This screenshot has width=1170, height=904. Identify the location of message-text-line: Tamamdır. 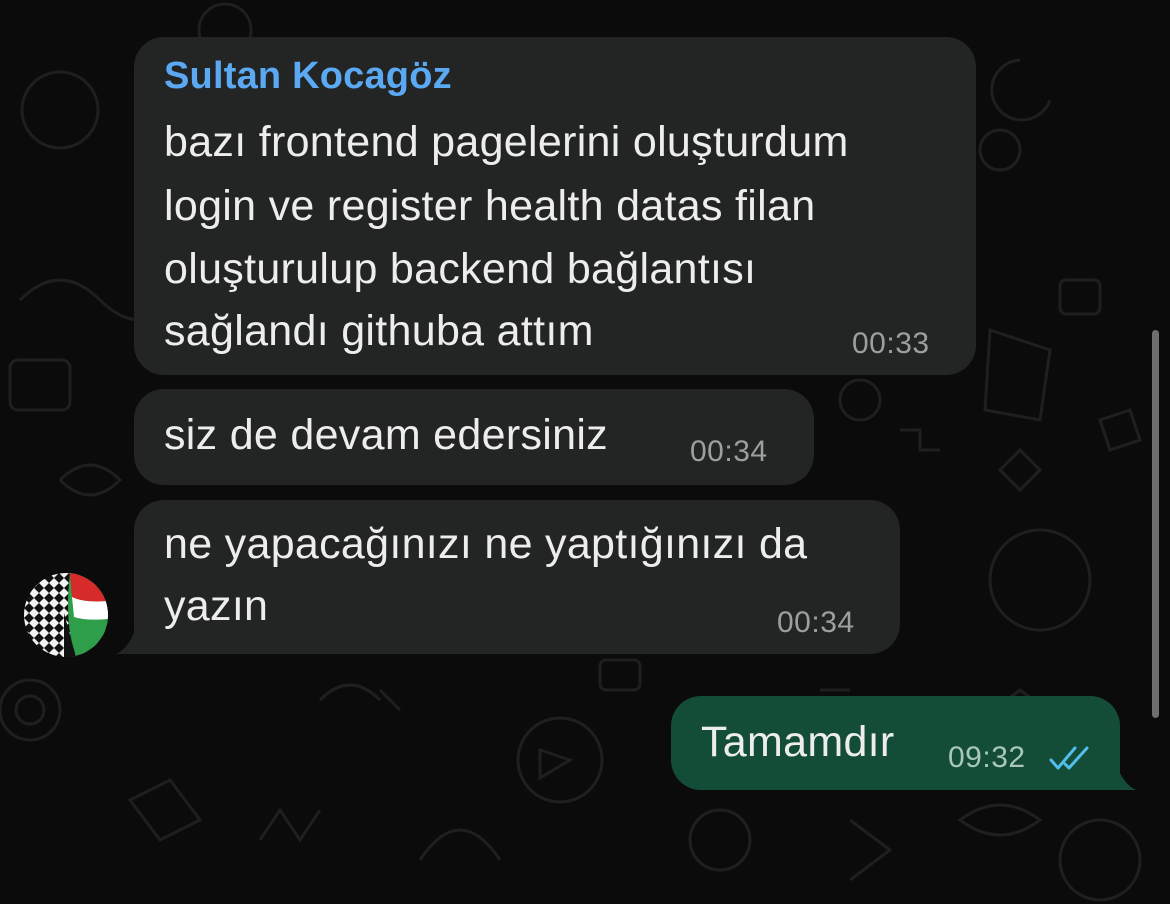
(798, 742).